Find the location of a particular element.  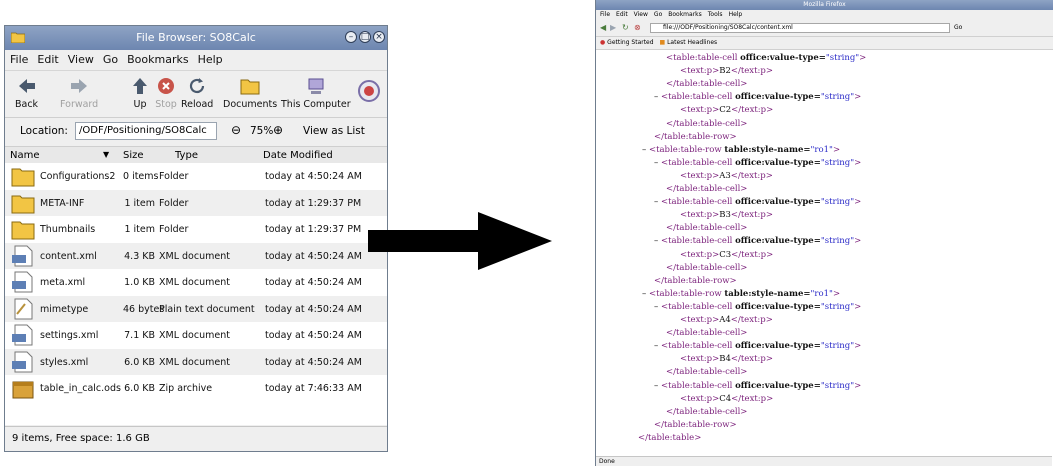

column-size: Size is located at coordinates (133, 155).